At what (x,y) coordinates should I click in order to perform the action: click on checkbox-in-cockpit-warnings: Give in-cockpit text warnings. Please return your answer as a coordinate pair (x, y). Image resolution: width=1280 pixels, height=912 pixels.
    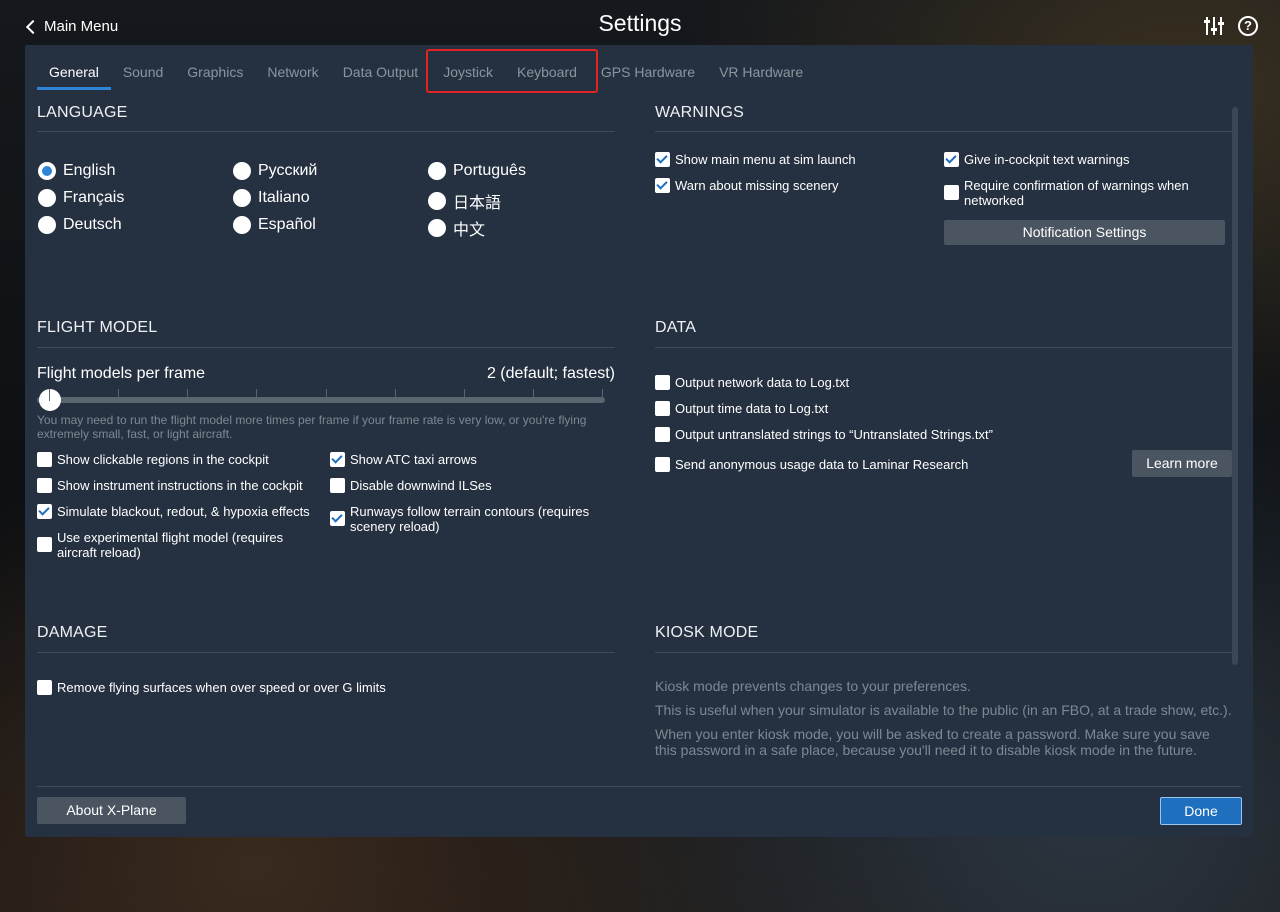
    Looking at the image, I should click on (1079, 159).